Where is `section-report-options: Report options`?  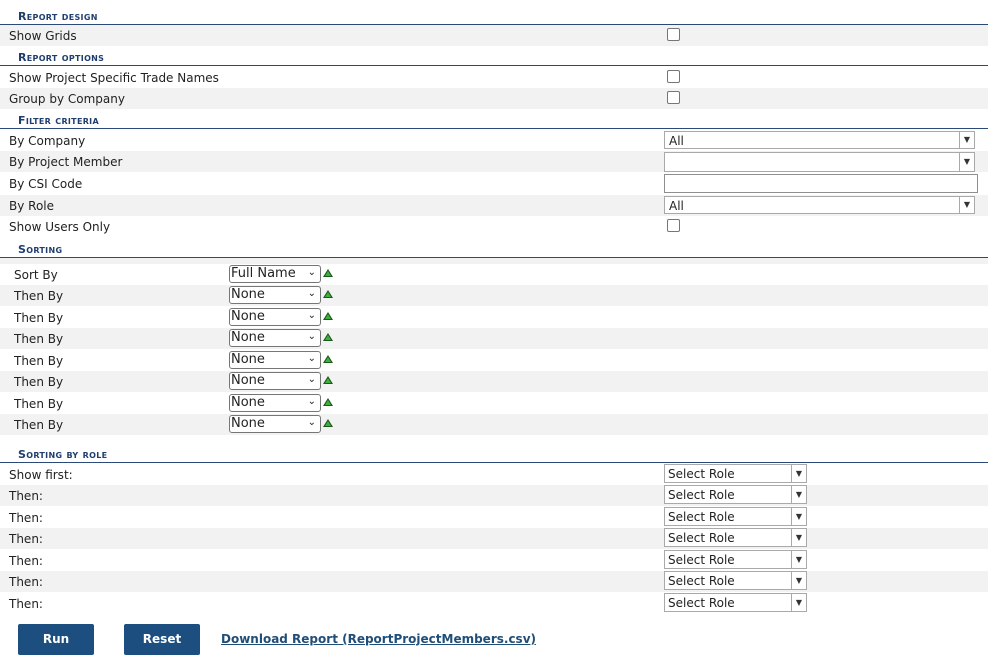 section-report-options: Report options is located at coordinates (494, 56).